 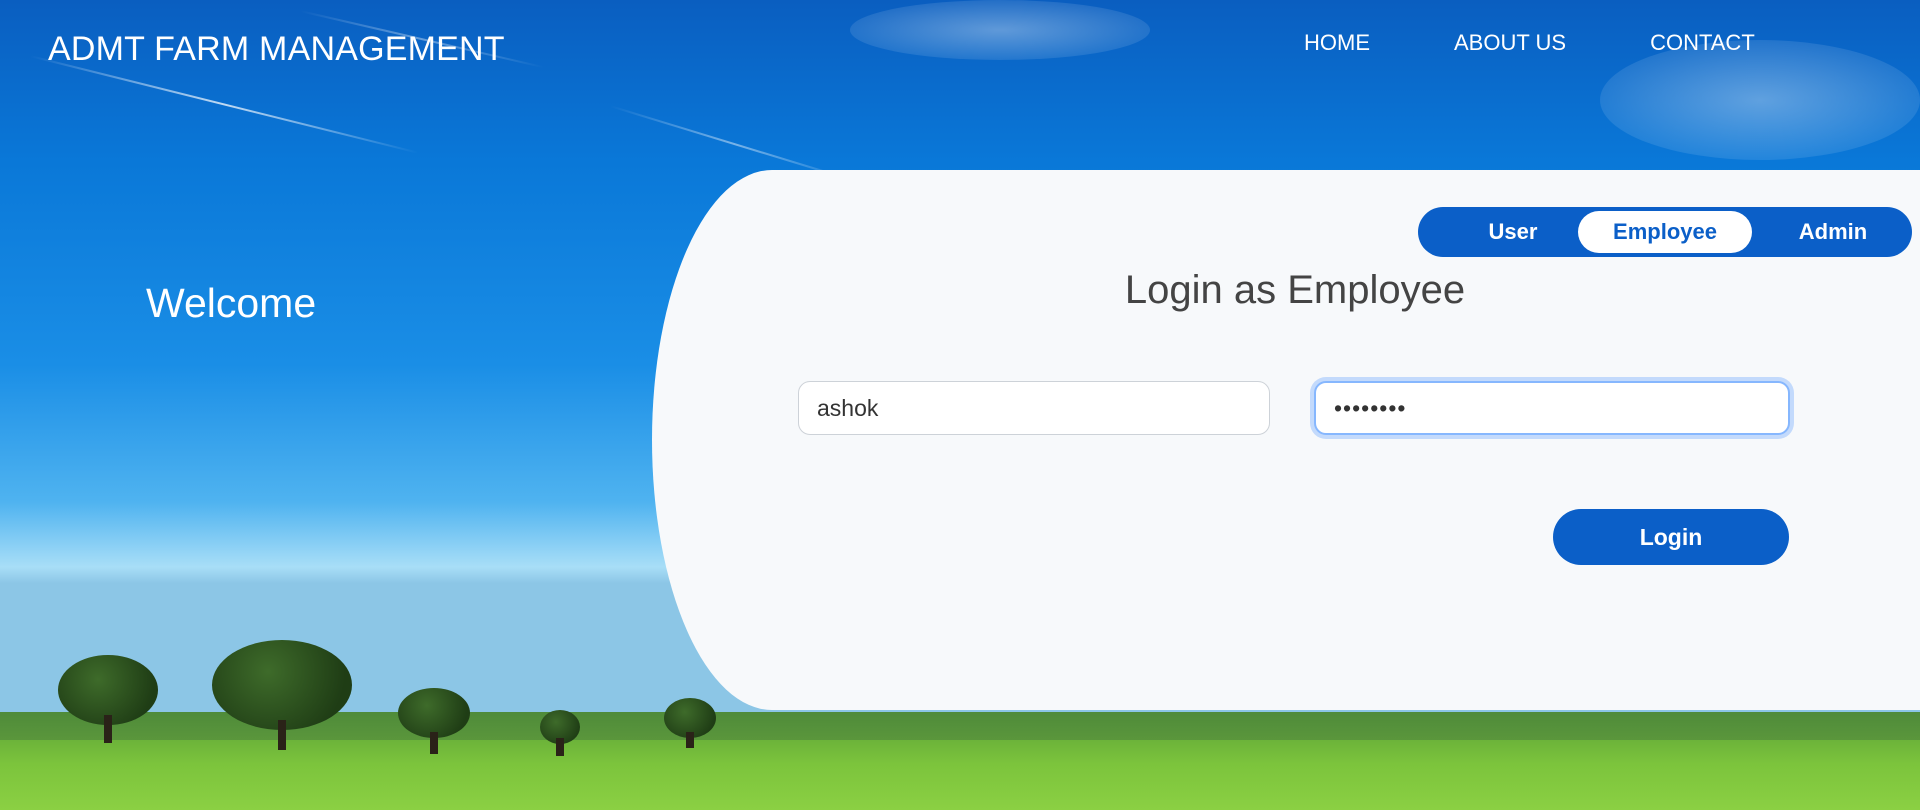 What do you see at coordinates (1552, 408) in the screenshot?
I see `password-input` at bounding box center [1552, 408].